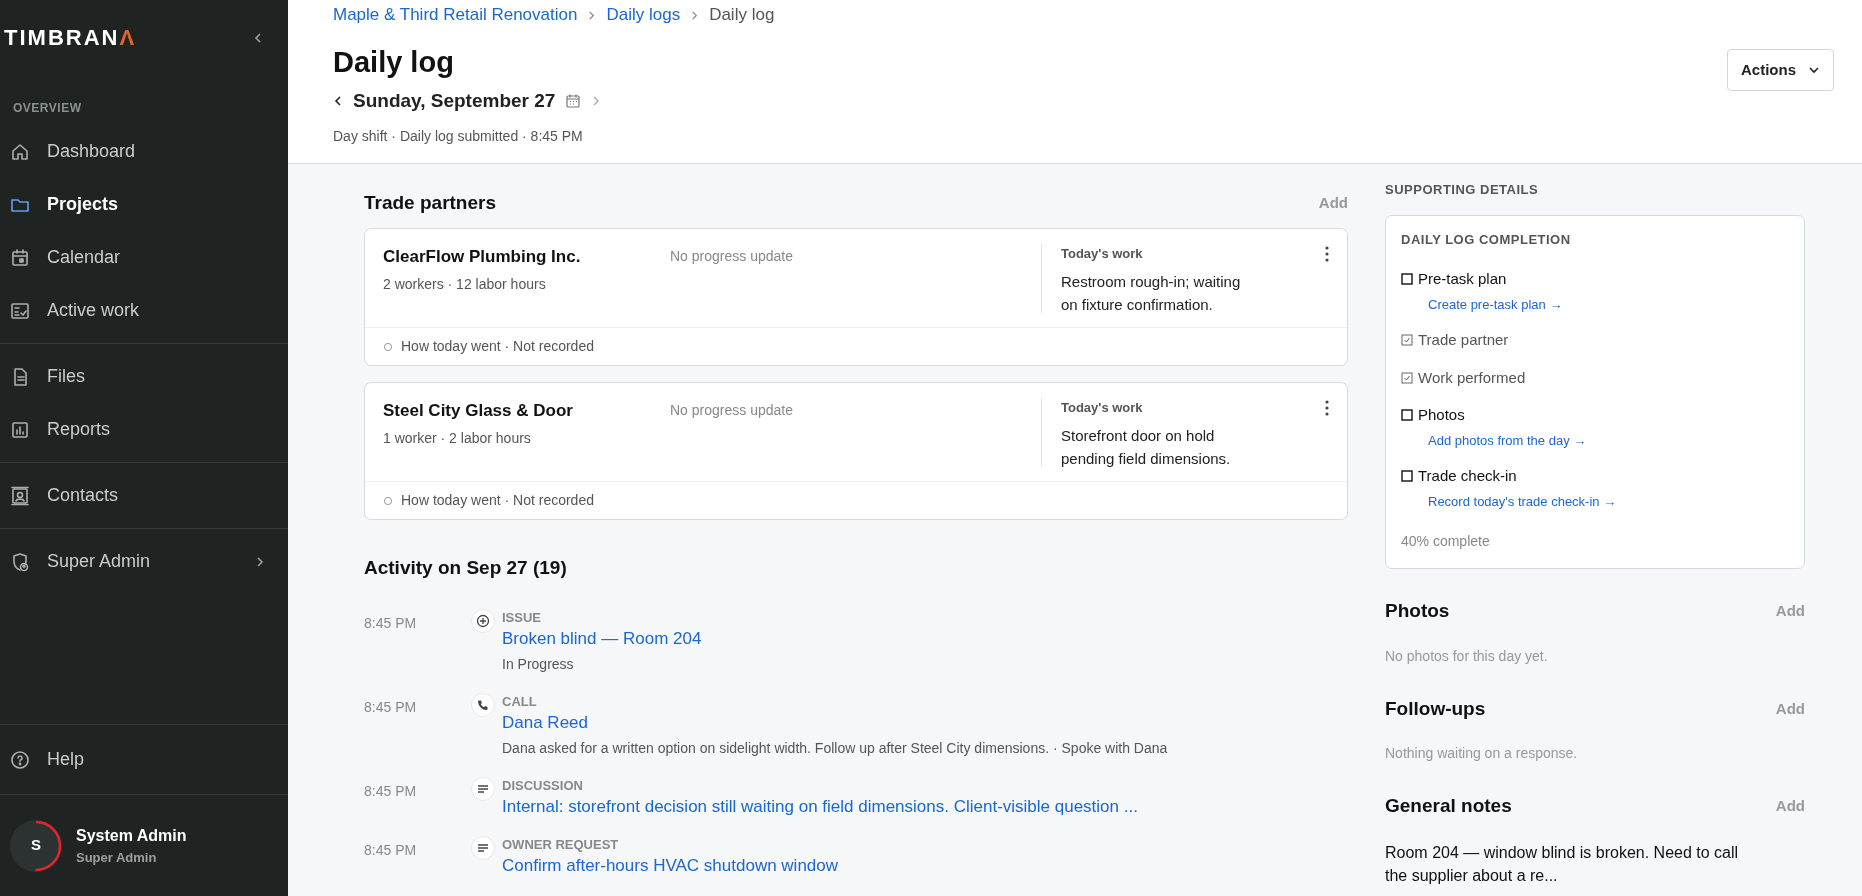 This screenshot has width=1862, height=896. What do you see at coordinates (1595, 501) in the screenshot?
I see `checklist-link: Record today's trade check-in →` at bounding box center [1595, 501].